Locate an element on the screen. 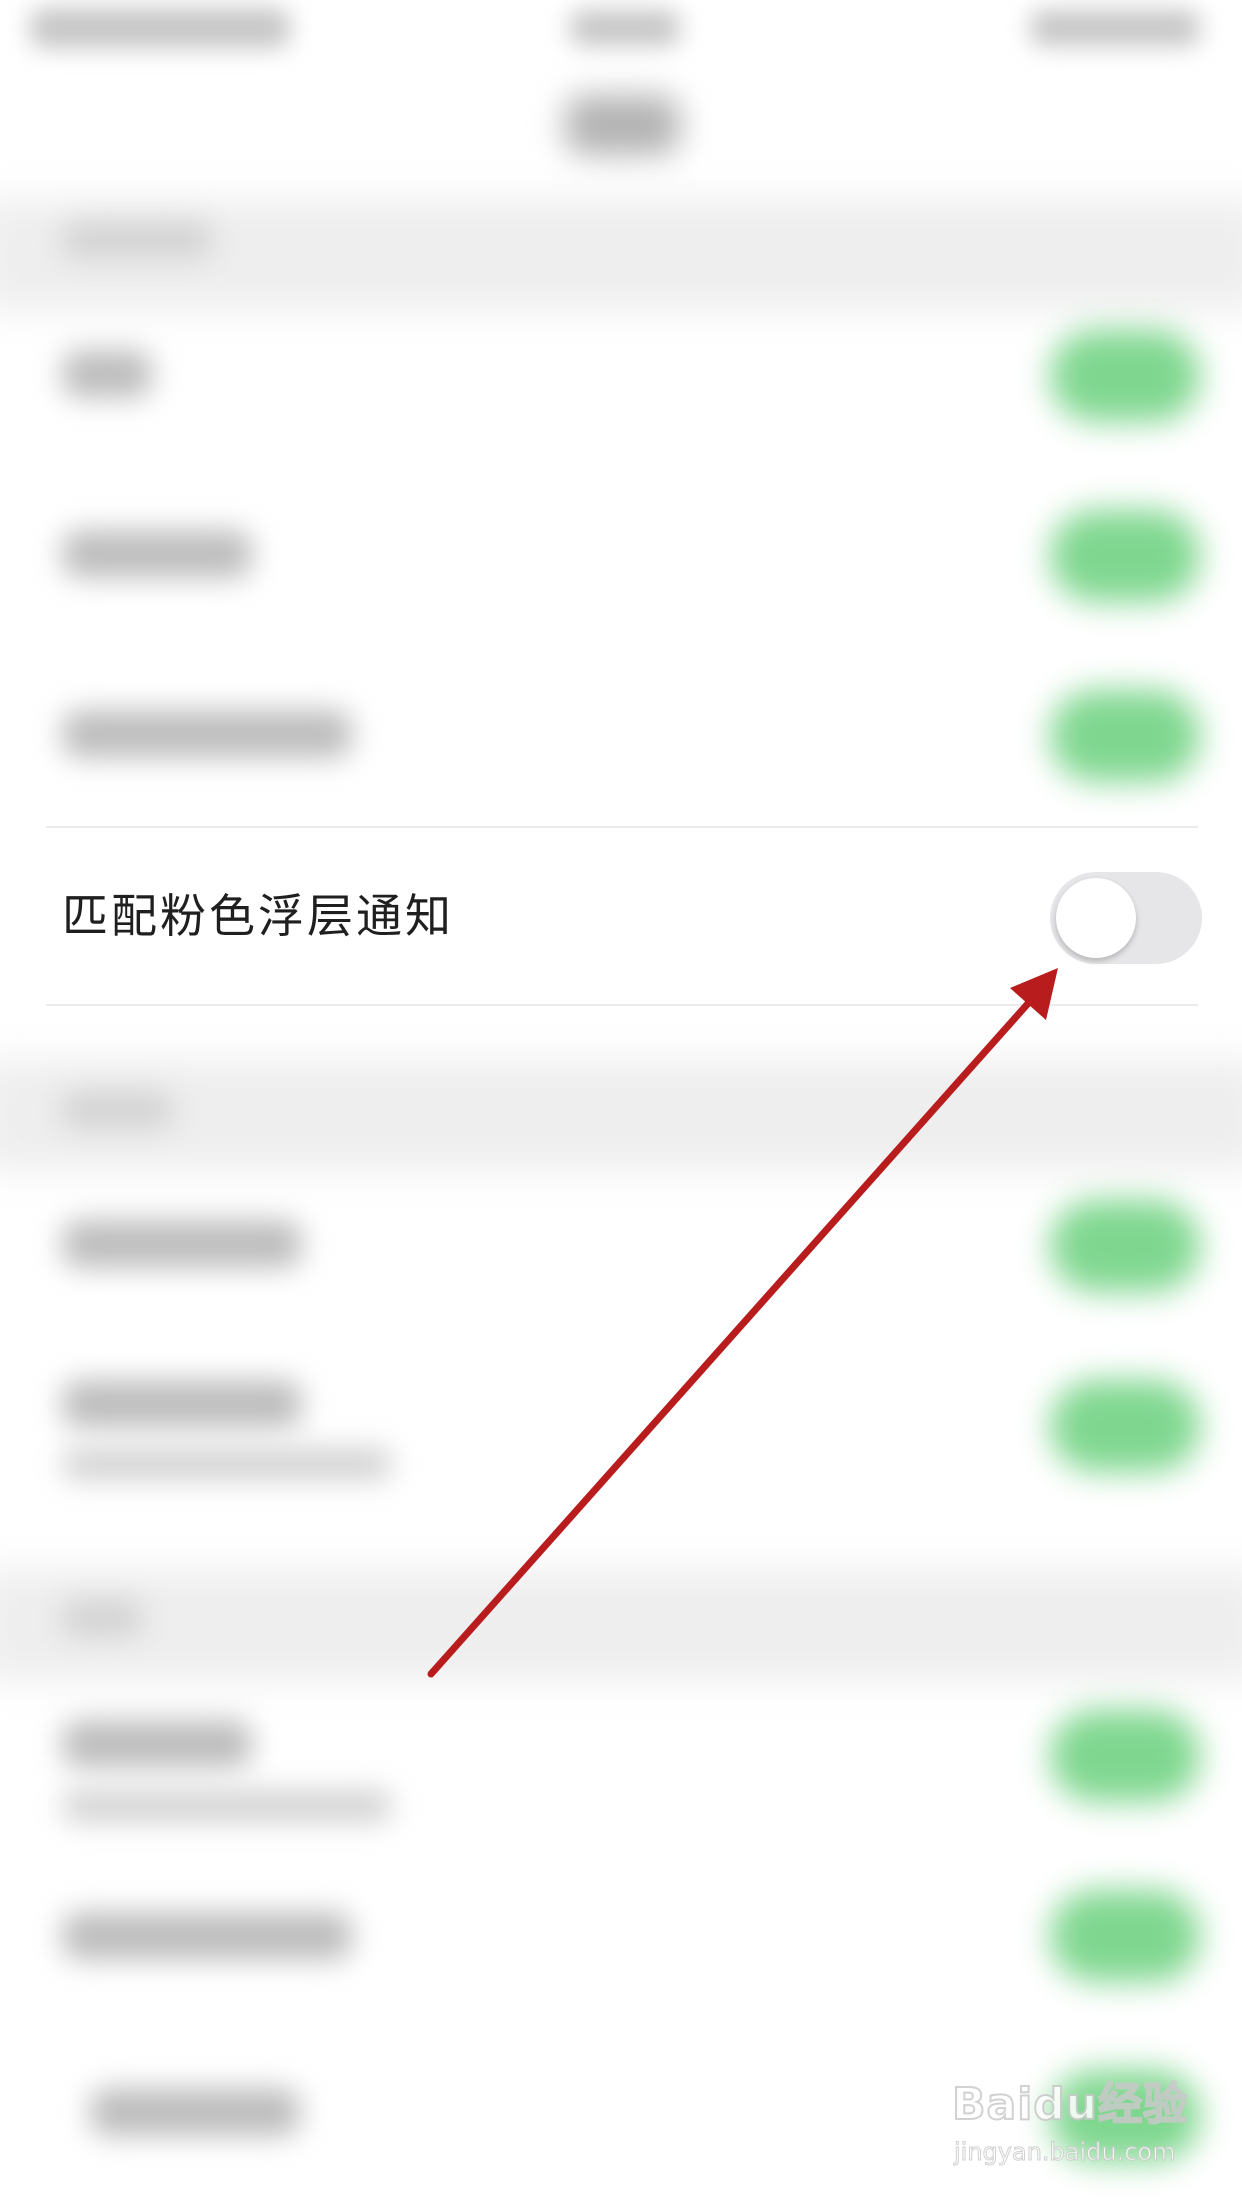 The height and width of the screenshot is (2208, 1242). watermark-logo: Baidu经验 is located at coordinates (1070, 2104).